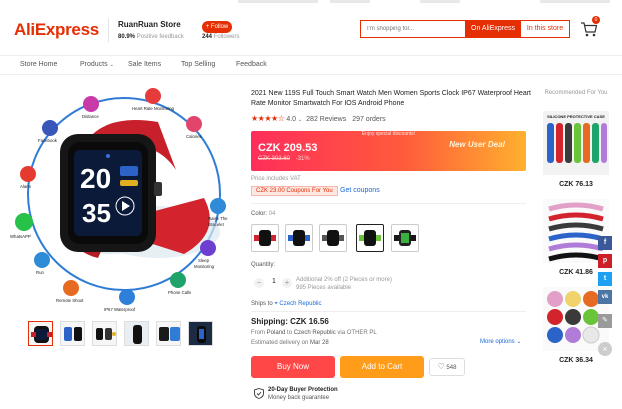 The height and width of the screenshot is (409, 622). Describe the element at coordinates (605, 279) in the screenshot. I see `twitter-share-icon: t` at that location.